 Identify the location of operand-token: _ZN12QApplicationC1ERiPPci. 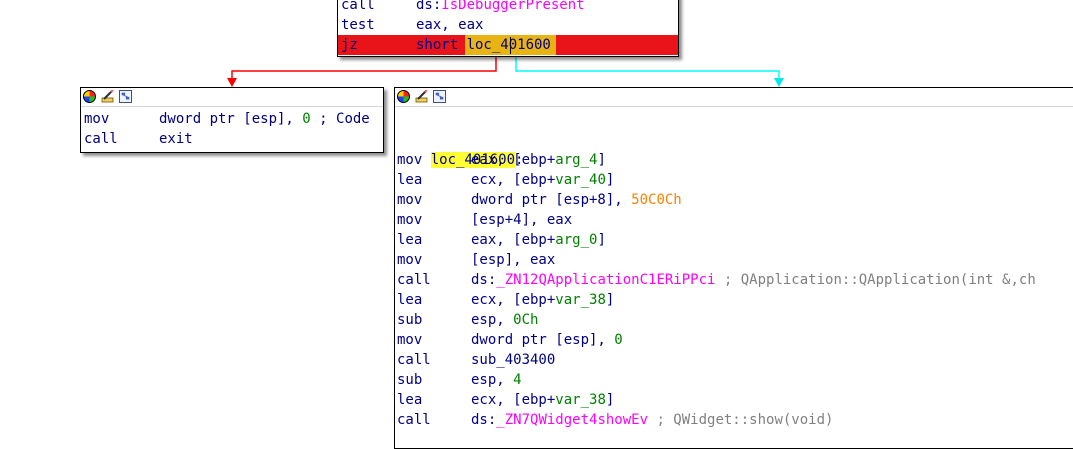
(605, 280).